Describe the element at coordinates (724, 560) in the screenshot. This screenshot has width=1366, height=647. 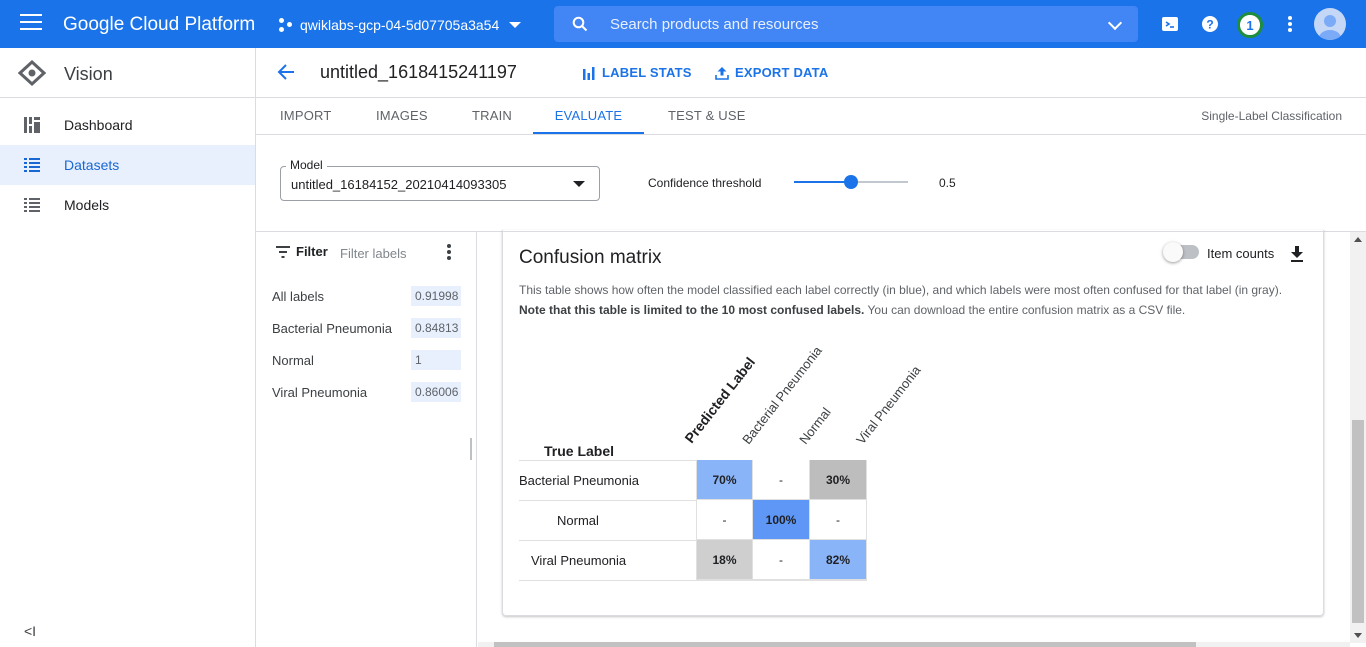
I see `matrix-cell: 18%` at that location.